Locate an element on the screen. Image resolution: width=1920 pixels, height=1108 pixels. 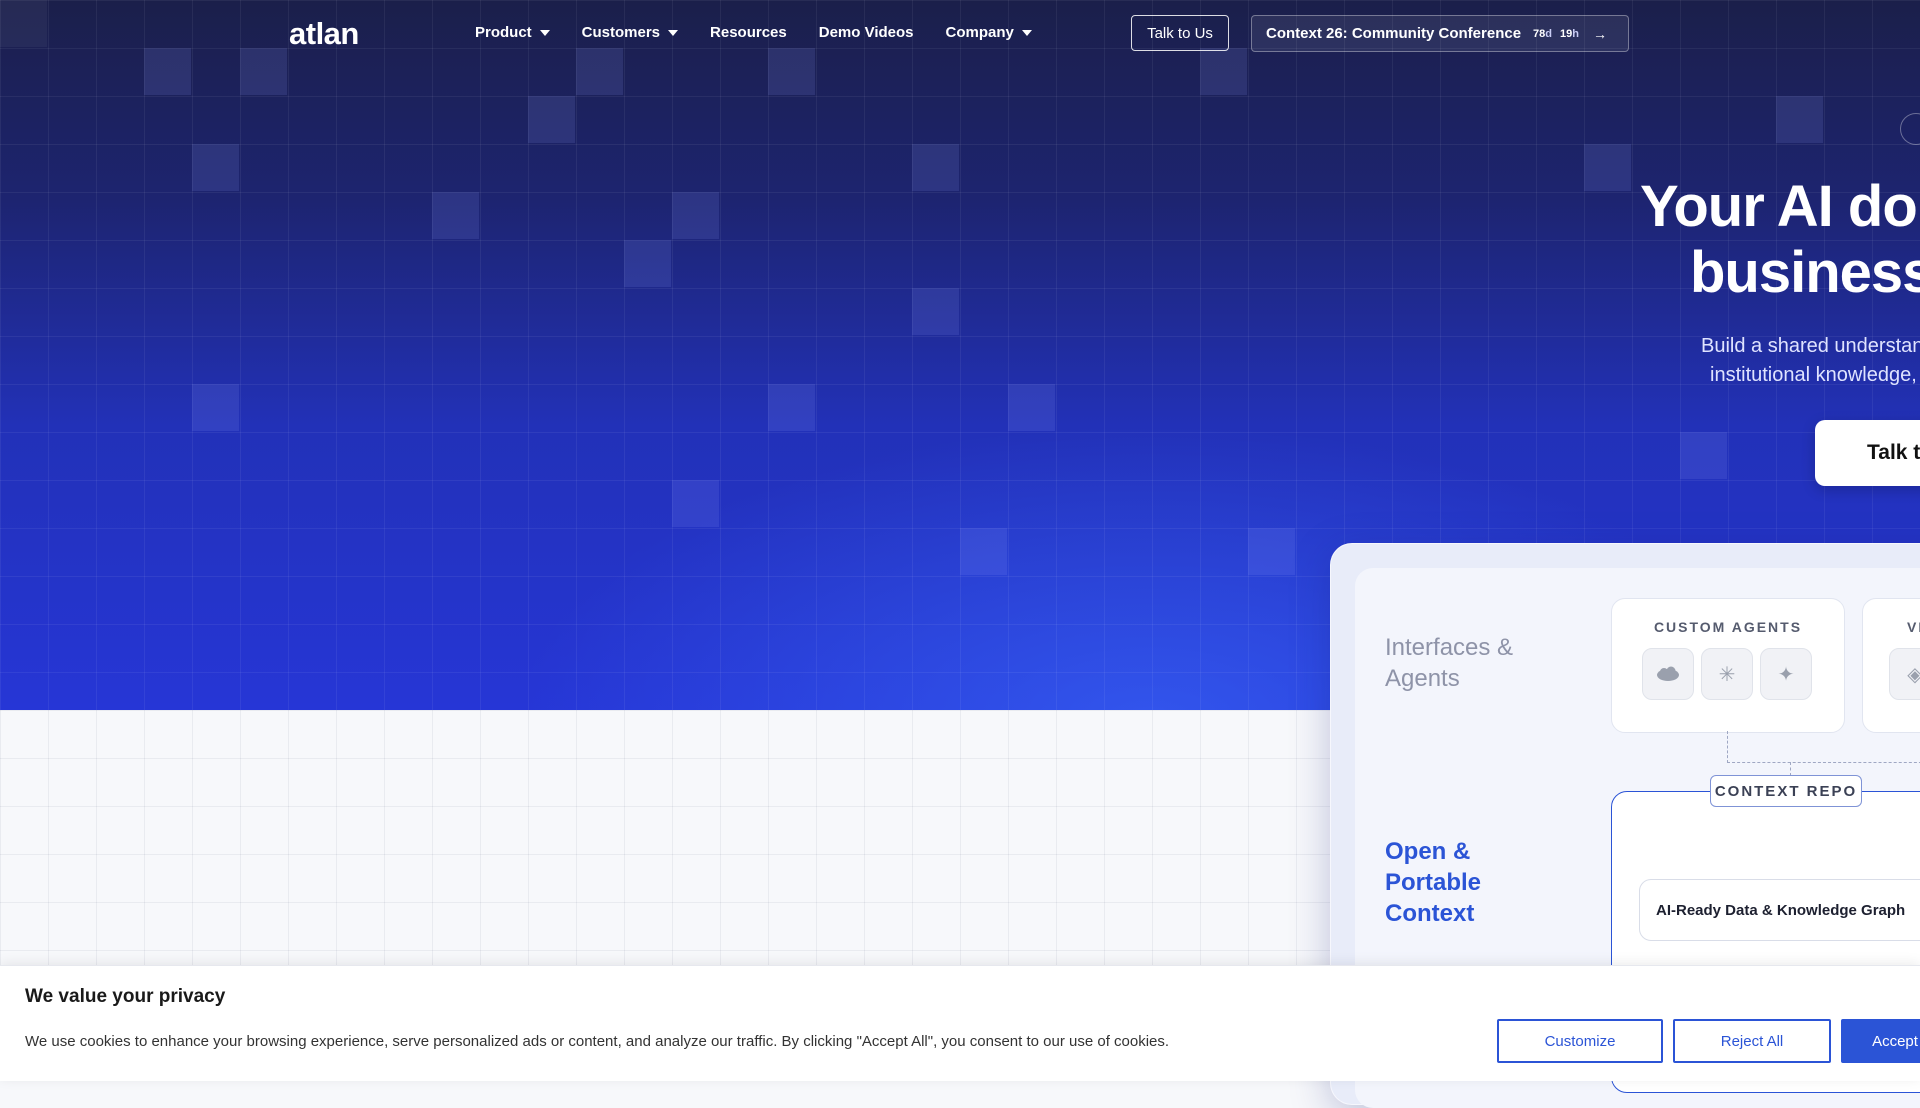
nav-item-customers: Customers is located at coordinates (630, 32).